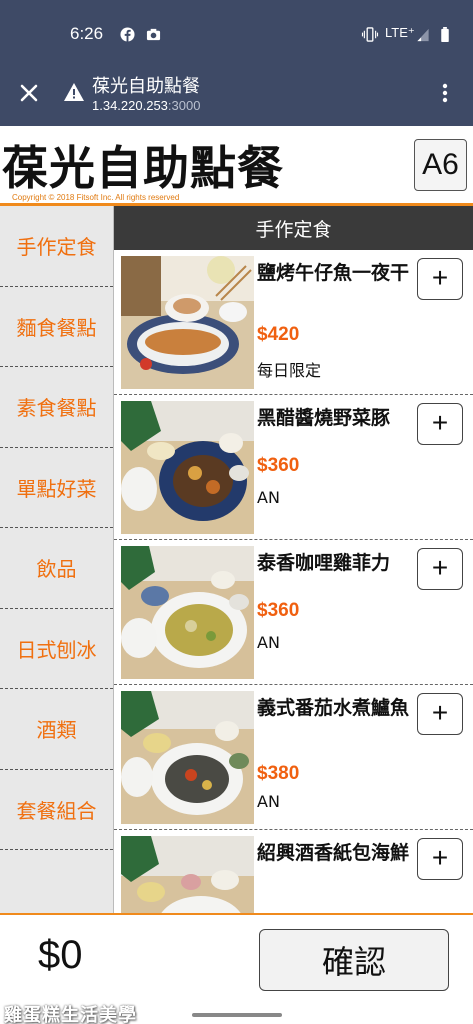 The width and height of the screenshot is (473, 1024). What do you see at coordinates (237, 1015) in the screenshot?
I see `home-gesture-bar` at bounding box center [237, 1015].